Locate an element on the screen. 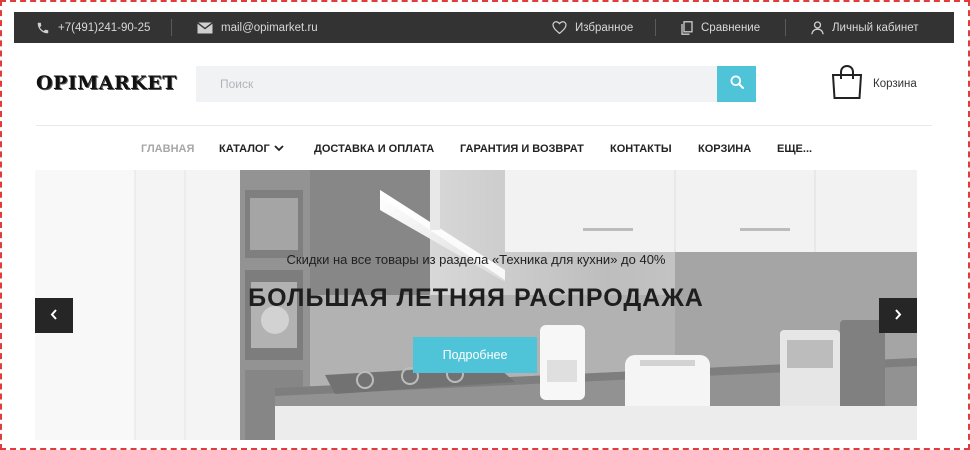 The image size is (970, 450). nav-item-catalog: КАТАЛОГ is located at coordinates (251, 149).